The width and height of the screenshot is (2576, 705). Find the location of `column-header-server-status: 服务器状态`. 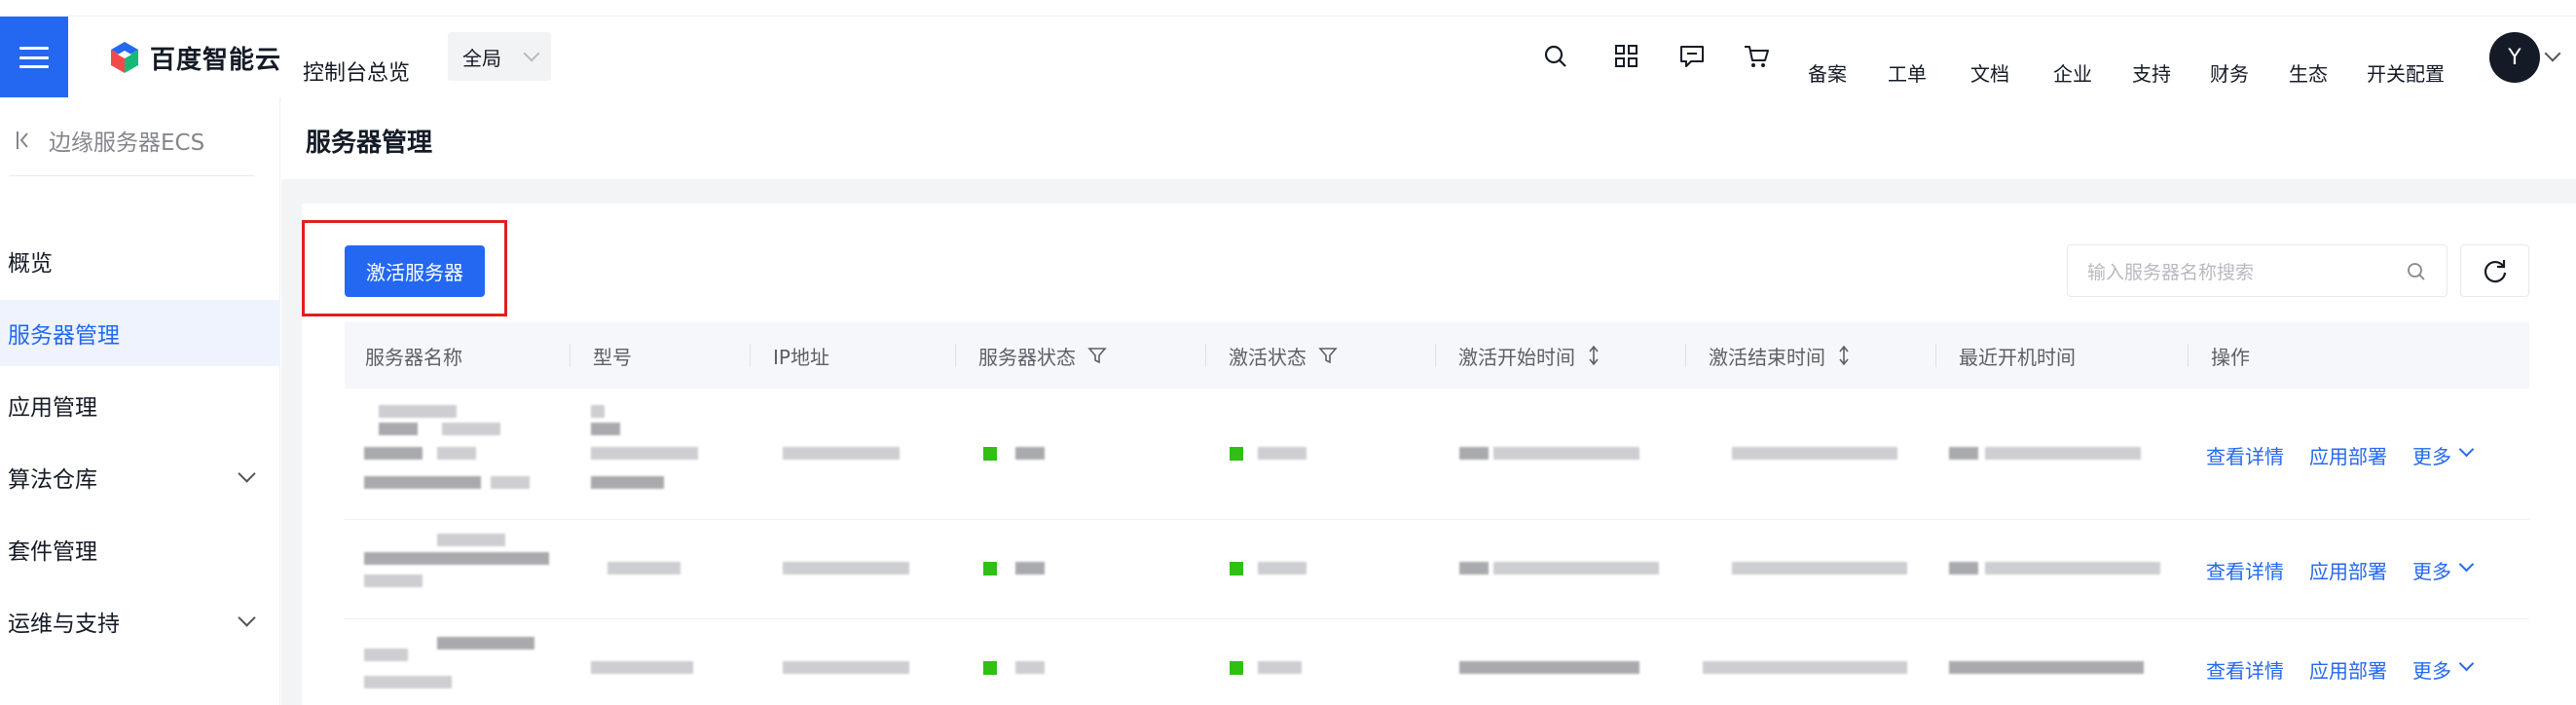

column-header-server-status: 服务器状态 is located at coordinates (1032, 355).